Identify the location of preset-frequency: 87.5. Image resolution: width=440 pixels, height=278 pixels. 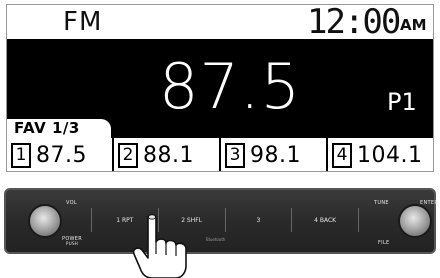
(61, 155).